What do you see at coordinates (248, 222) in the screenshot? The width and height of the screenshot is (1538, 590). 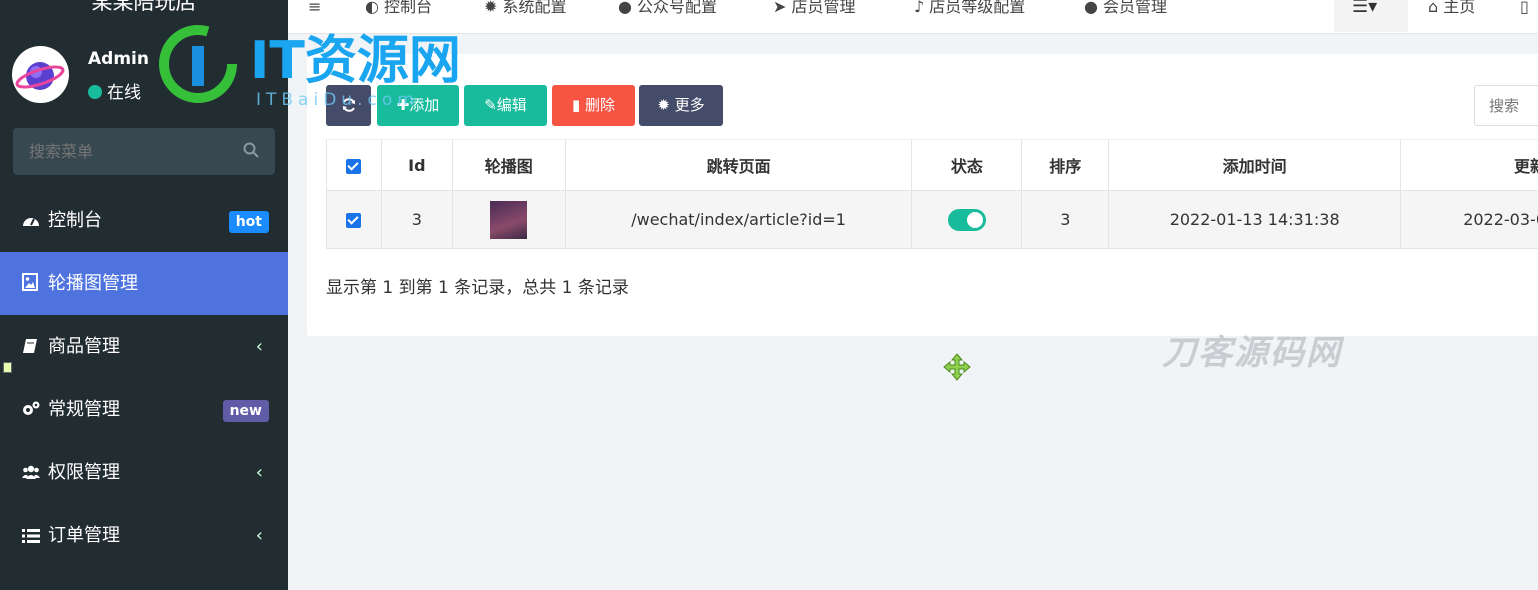 I see `hot-badge: hot` at bounding box center [248, 222].